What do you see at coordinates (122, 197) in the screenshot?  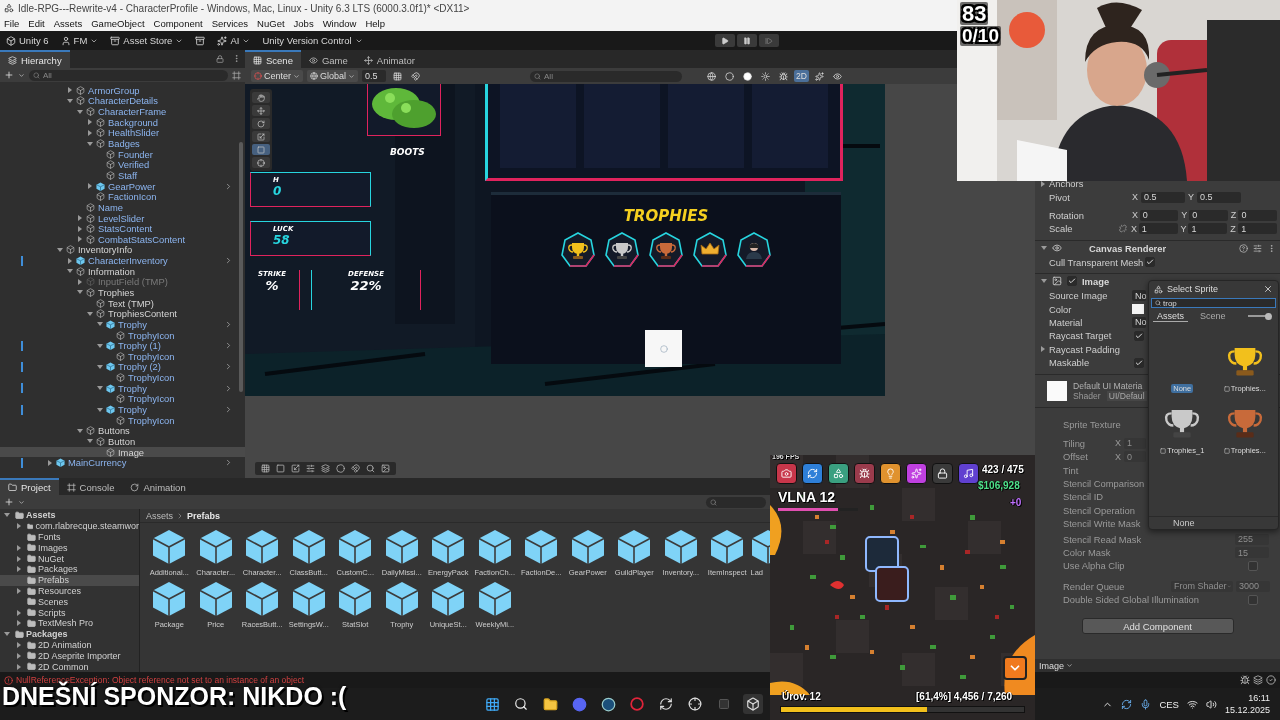 I see `hierarchy-item: FactionIcon` at bounding box center [122, 197].